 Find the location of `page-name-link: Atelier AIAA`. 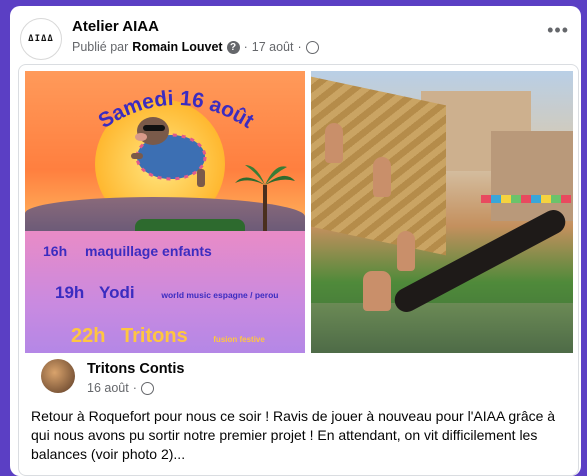

page-name-link: Atelier AIAA is located at coordinates (115, 26).